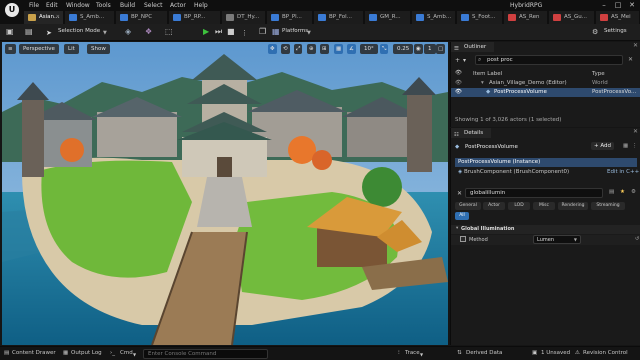 This screenshot has width=640, height=360. I want to click on menu-help: Help, so click(201, 5).